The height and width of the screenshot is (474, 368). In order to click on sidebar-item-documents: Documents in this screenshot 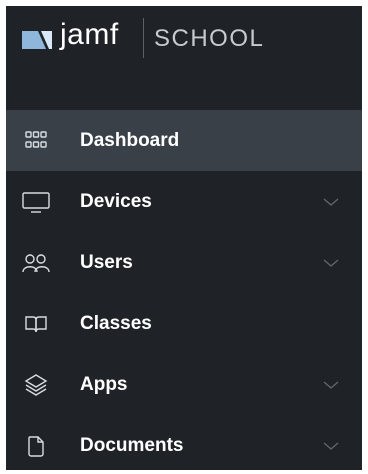, I will do `click(184, 442)`.